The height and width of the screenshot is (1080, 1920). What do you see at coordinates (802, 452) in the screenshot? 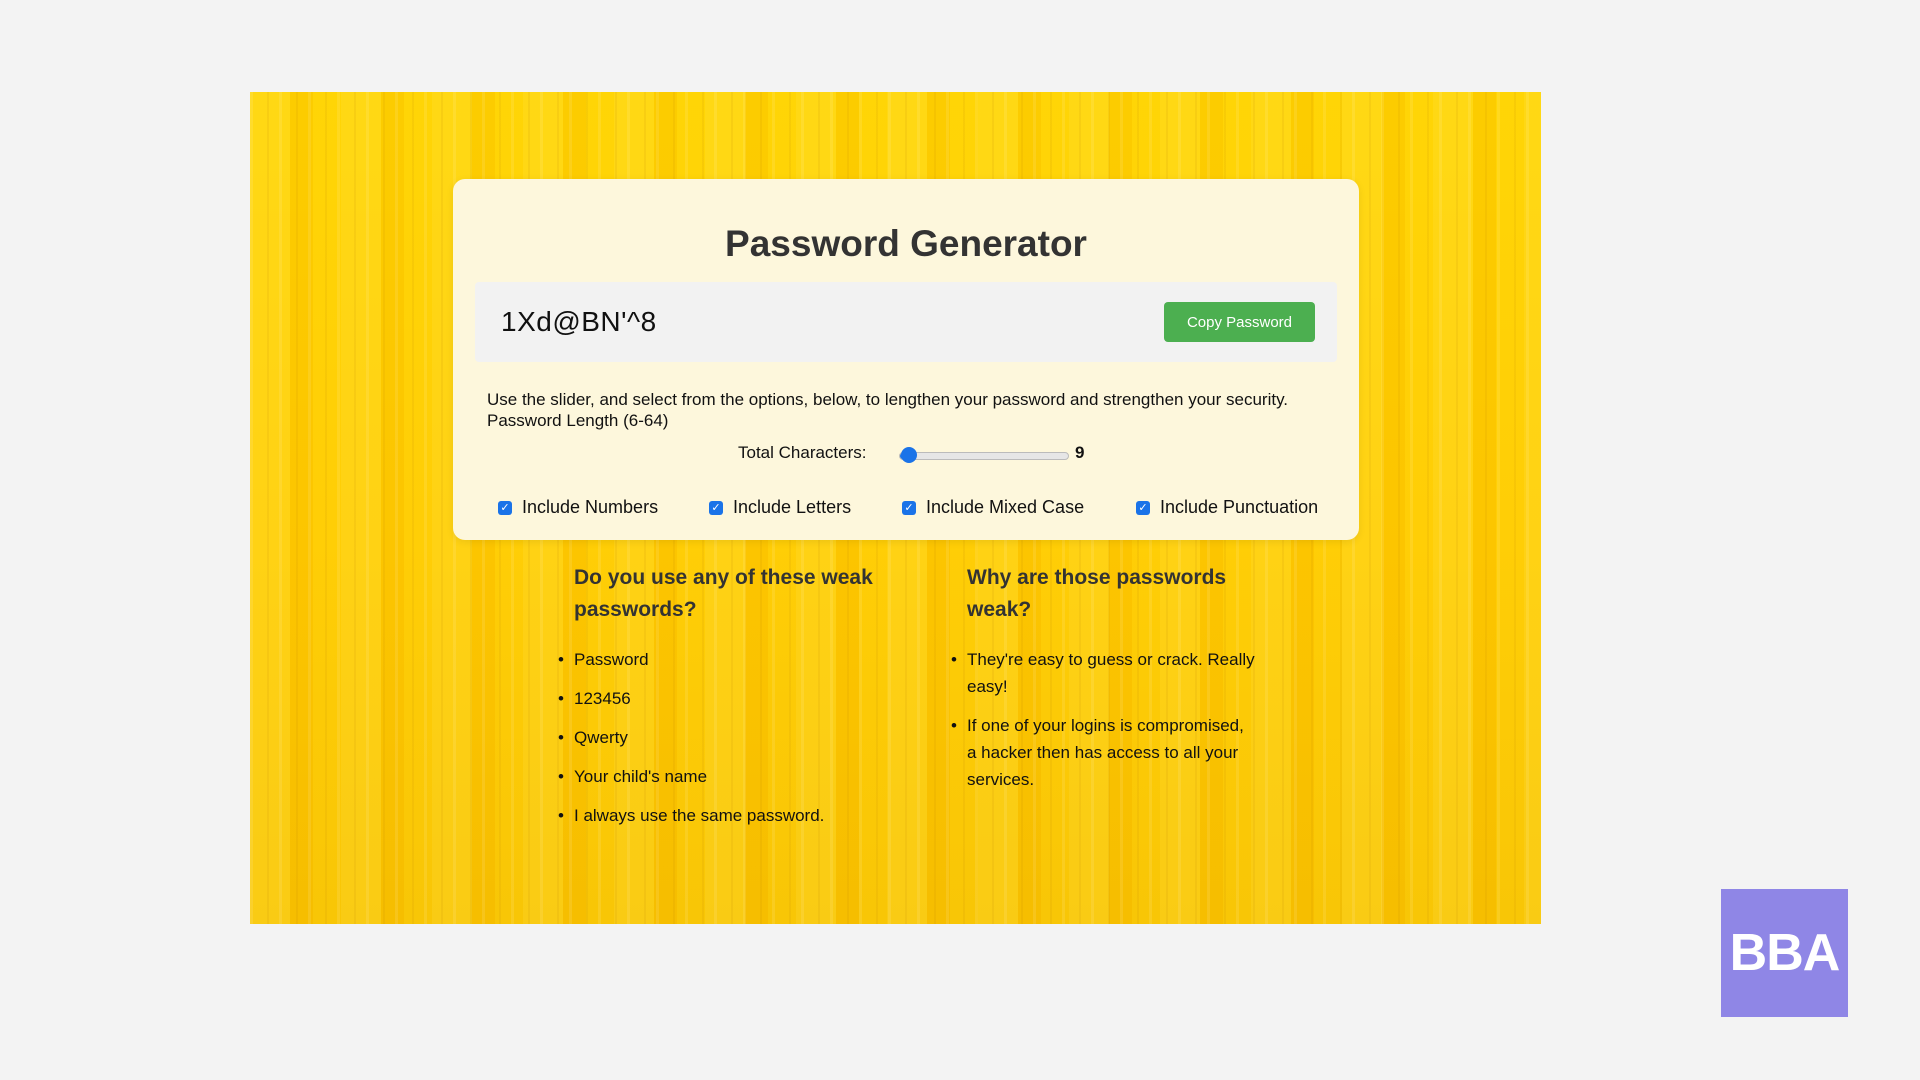
I see `slider-label: Total Characters:` at bounding box center [802, 452].